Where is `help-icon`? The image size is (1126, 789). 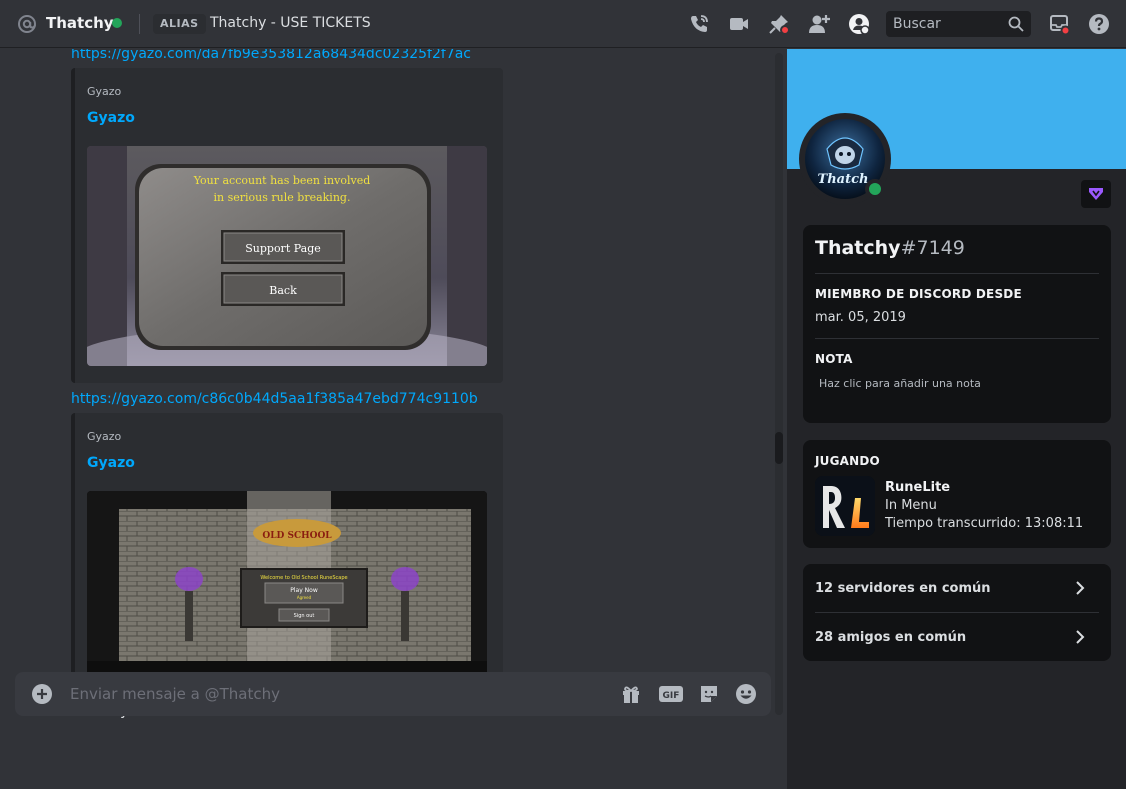
help-icon is located at coordinates (1099, 24).